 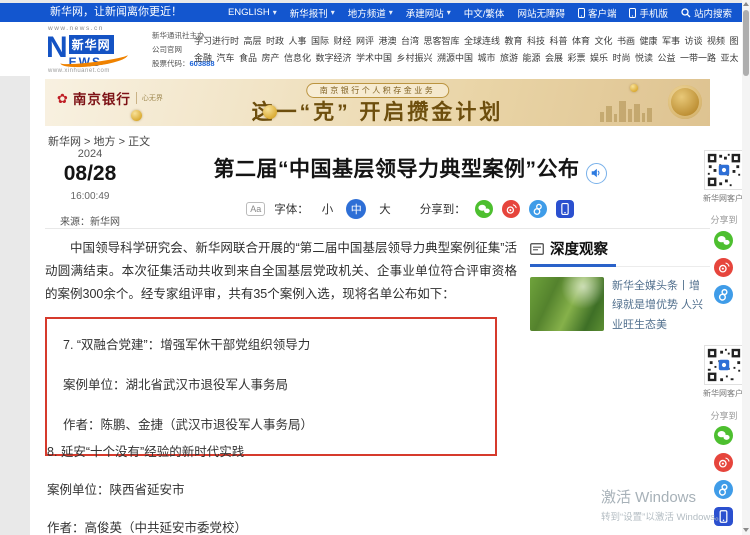 I want to click on case7-author: 作者：陈鹏、金捷（武汉市退役军人事务局）, so click(x=188, y=425).